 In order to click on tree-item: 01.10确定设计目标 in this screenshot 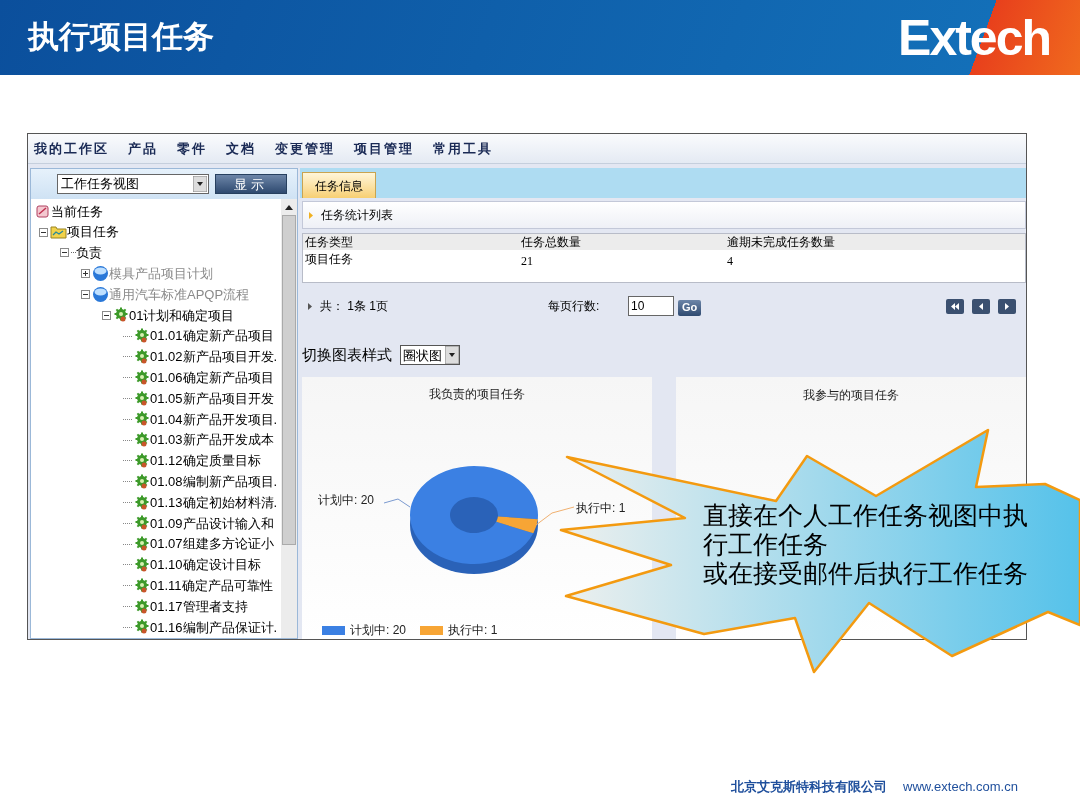, I will do `click(205, 565)`.